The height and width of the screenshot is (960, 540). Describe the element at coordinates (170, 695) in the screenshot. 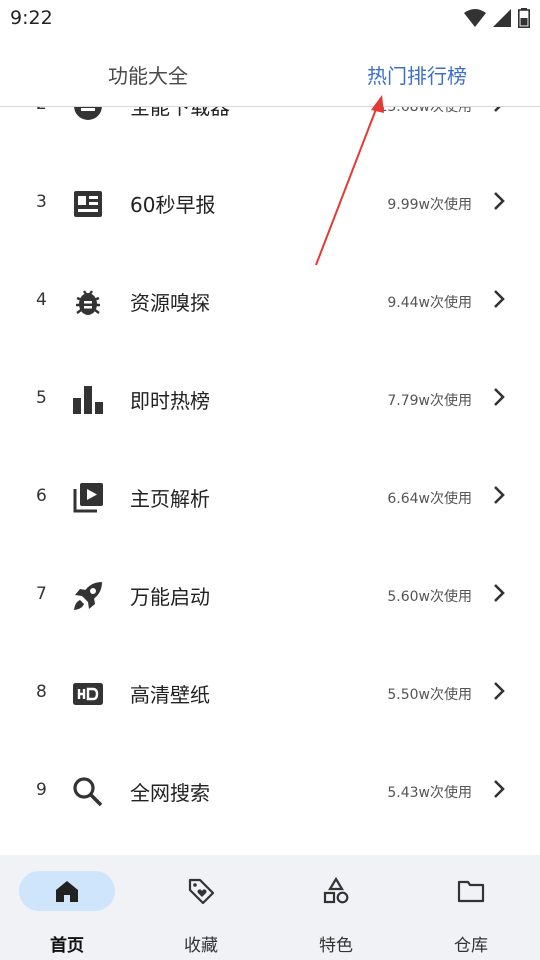

I see `item-name: 高清壁纸` at that location.